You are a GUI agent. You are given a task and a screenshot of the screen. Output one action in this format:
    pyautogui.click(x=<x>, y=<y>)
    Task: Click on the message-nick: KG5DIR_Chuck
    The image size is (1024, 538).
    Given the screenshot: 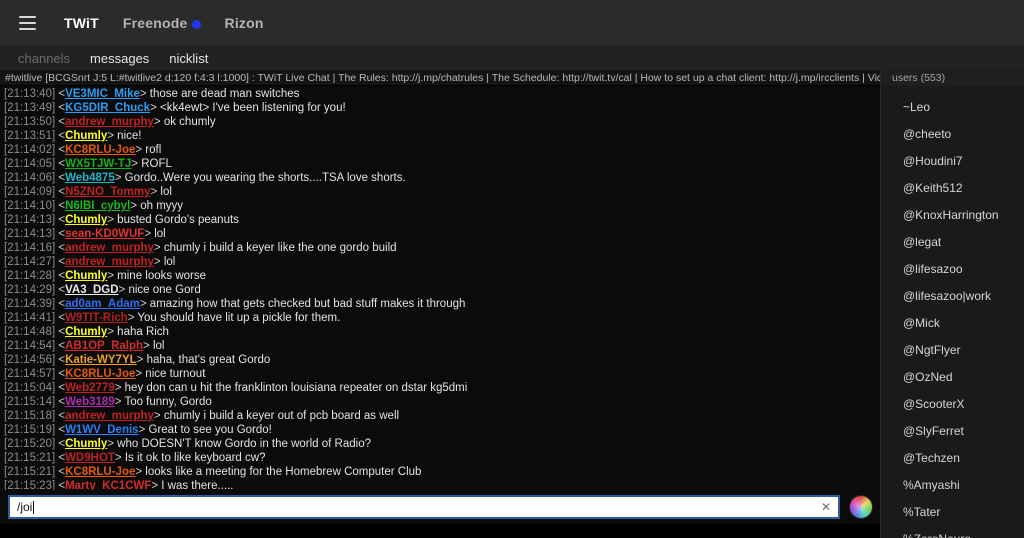 What is the action you would take?
    pyautogui.click(x=107, y=108)
    